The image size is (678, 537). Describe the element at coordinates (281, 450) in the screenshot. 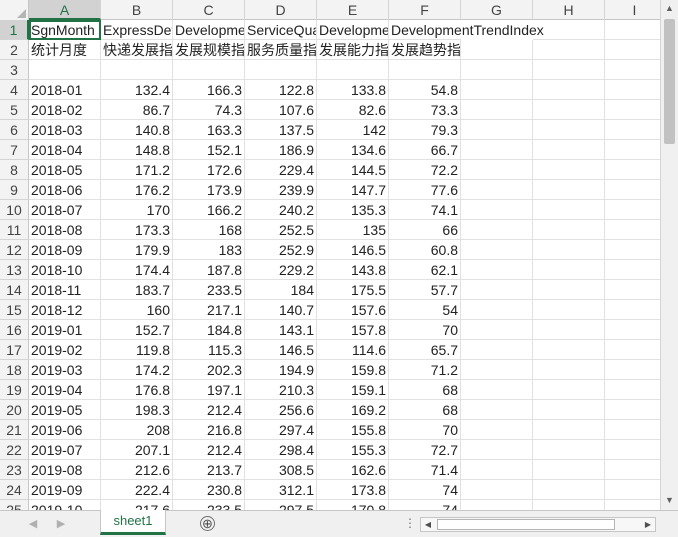

I see `cell-value: 298.4` at that location.